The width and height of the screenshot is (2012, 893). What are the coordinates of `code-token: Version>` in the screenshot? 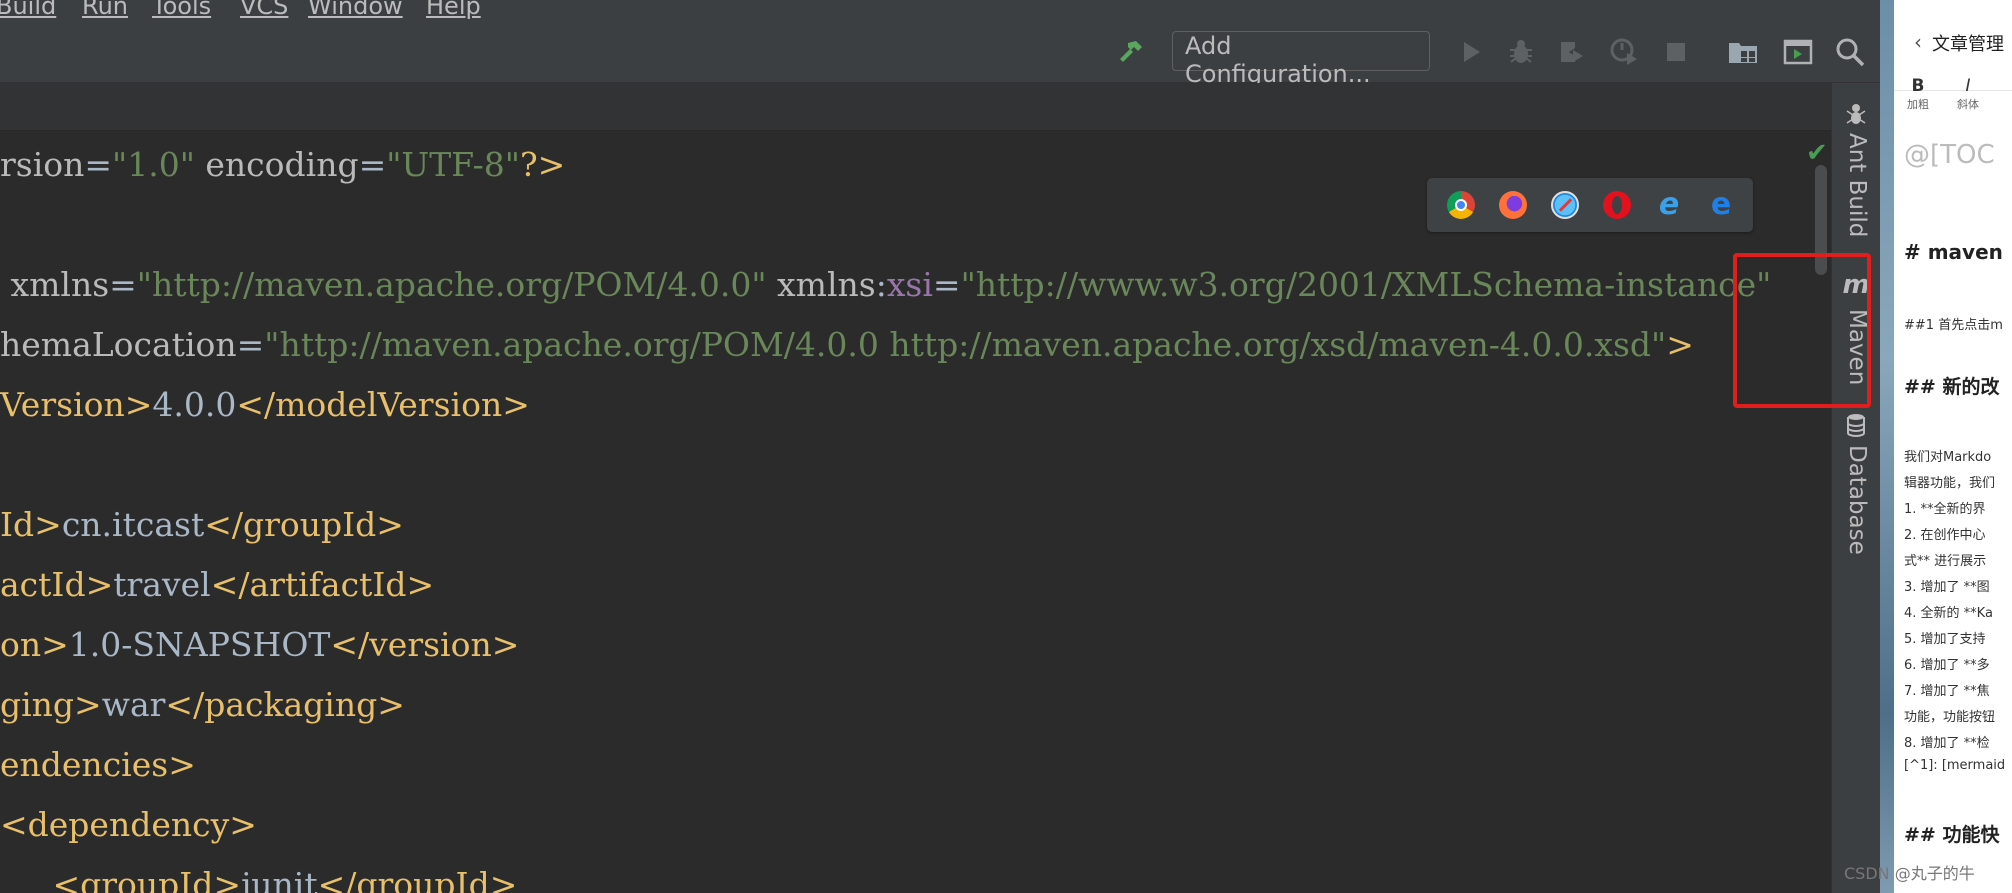 It's located at (76, 404).